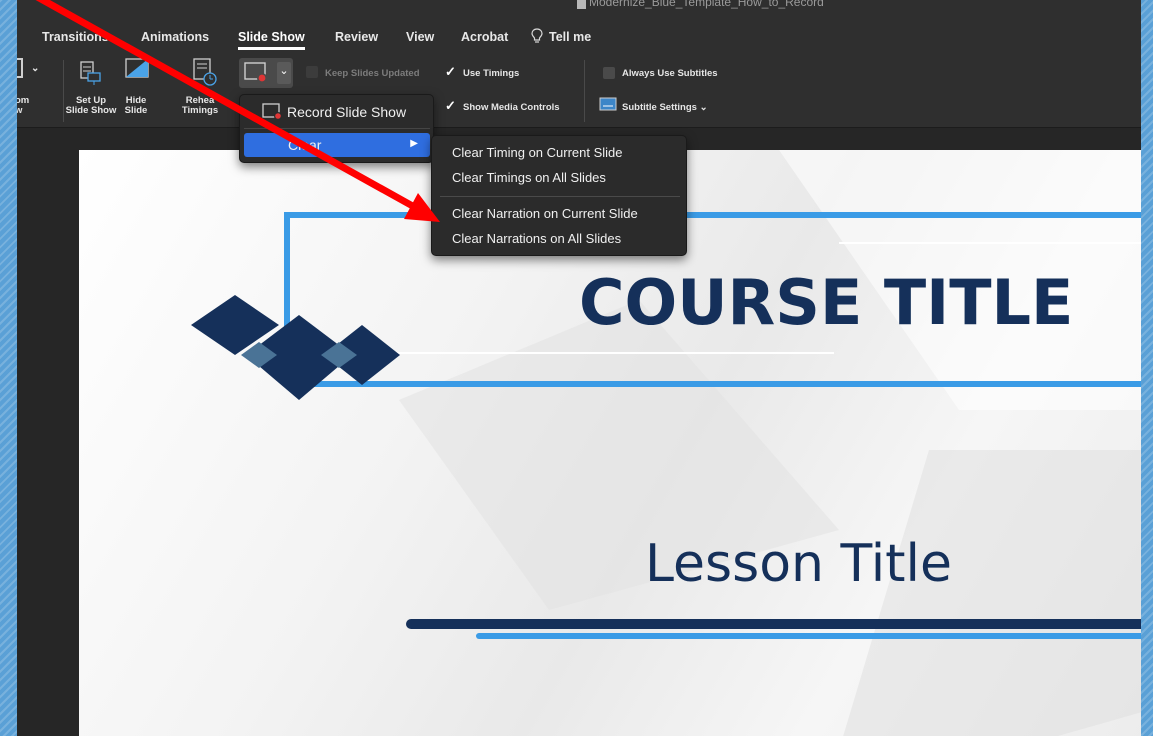 The width and height of the screenshot is (1153, 736). I want to click on setup-slideshow-button: Set Up Slide Show, so click(91, 106).